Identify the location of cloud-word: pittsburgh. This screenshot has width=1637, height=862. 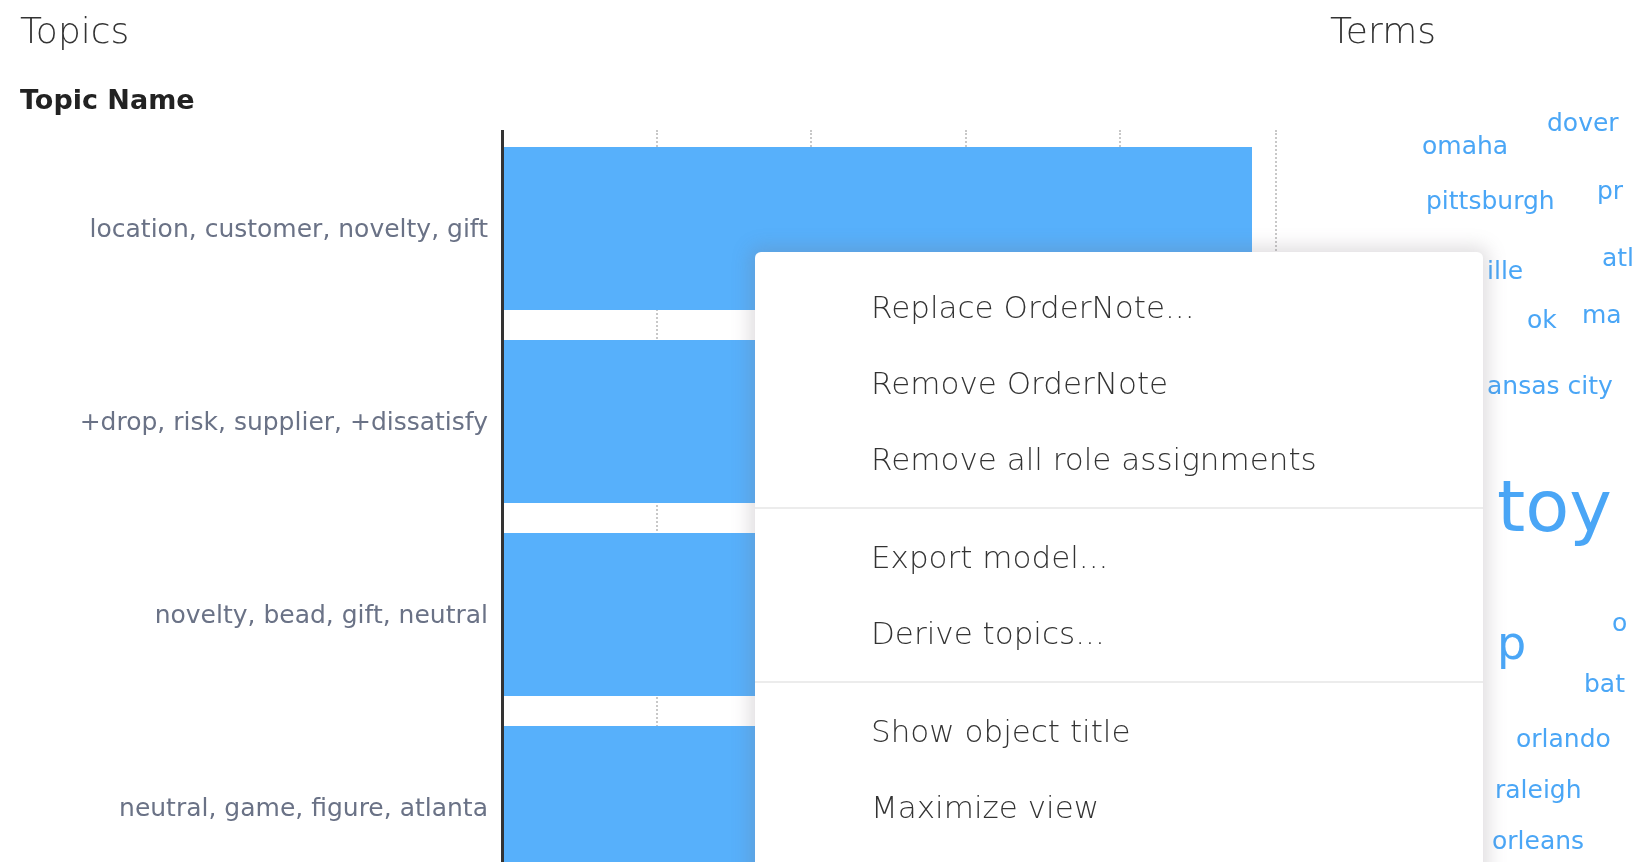
(1490, 200).